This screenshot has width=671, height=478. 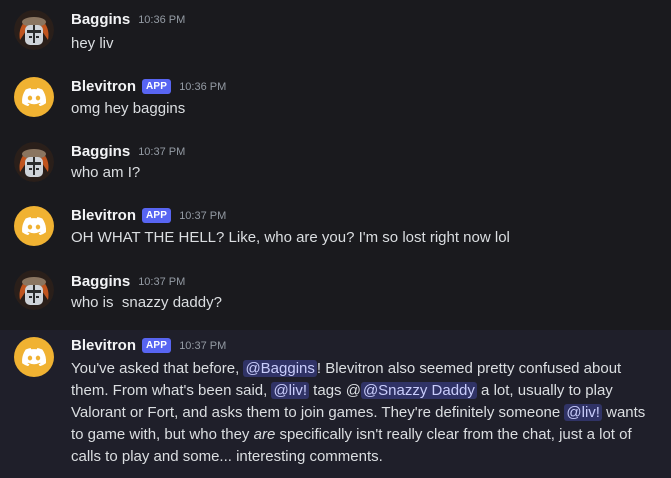 I want to click on message-text: omg hey baggins, so click(x=128, y=108).